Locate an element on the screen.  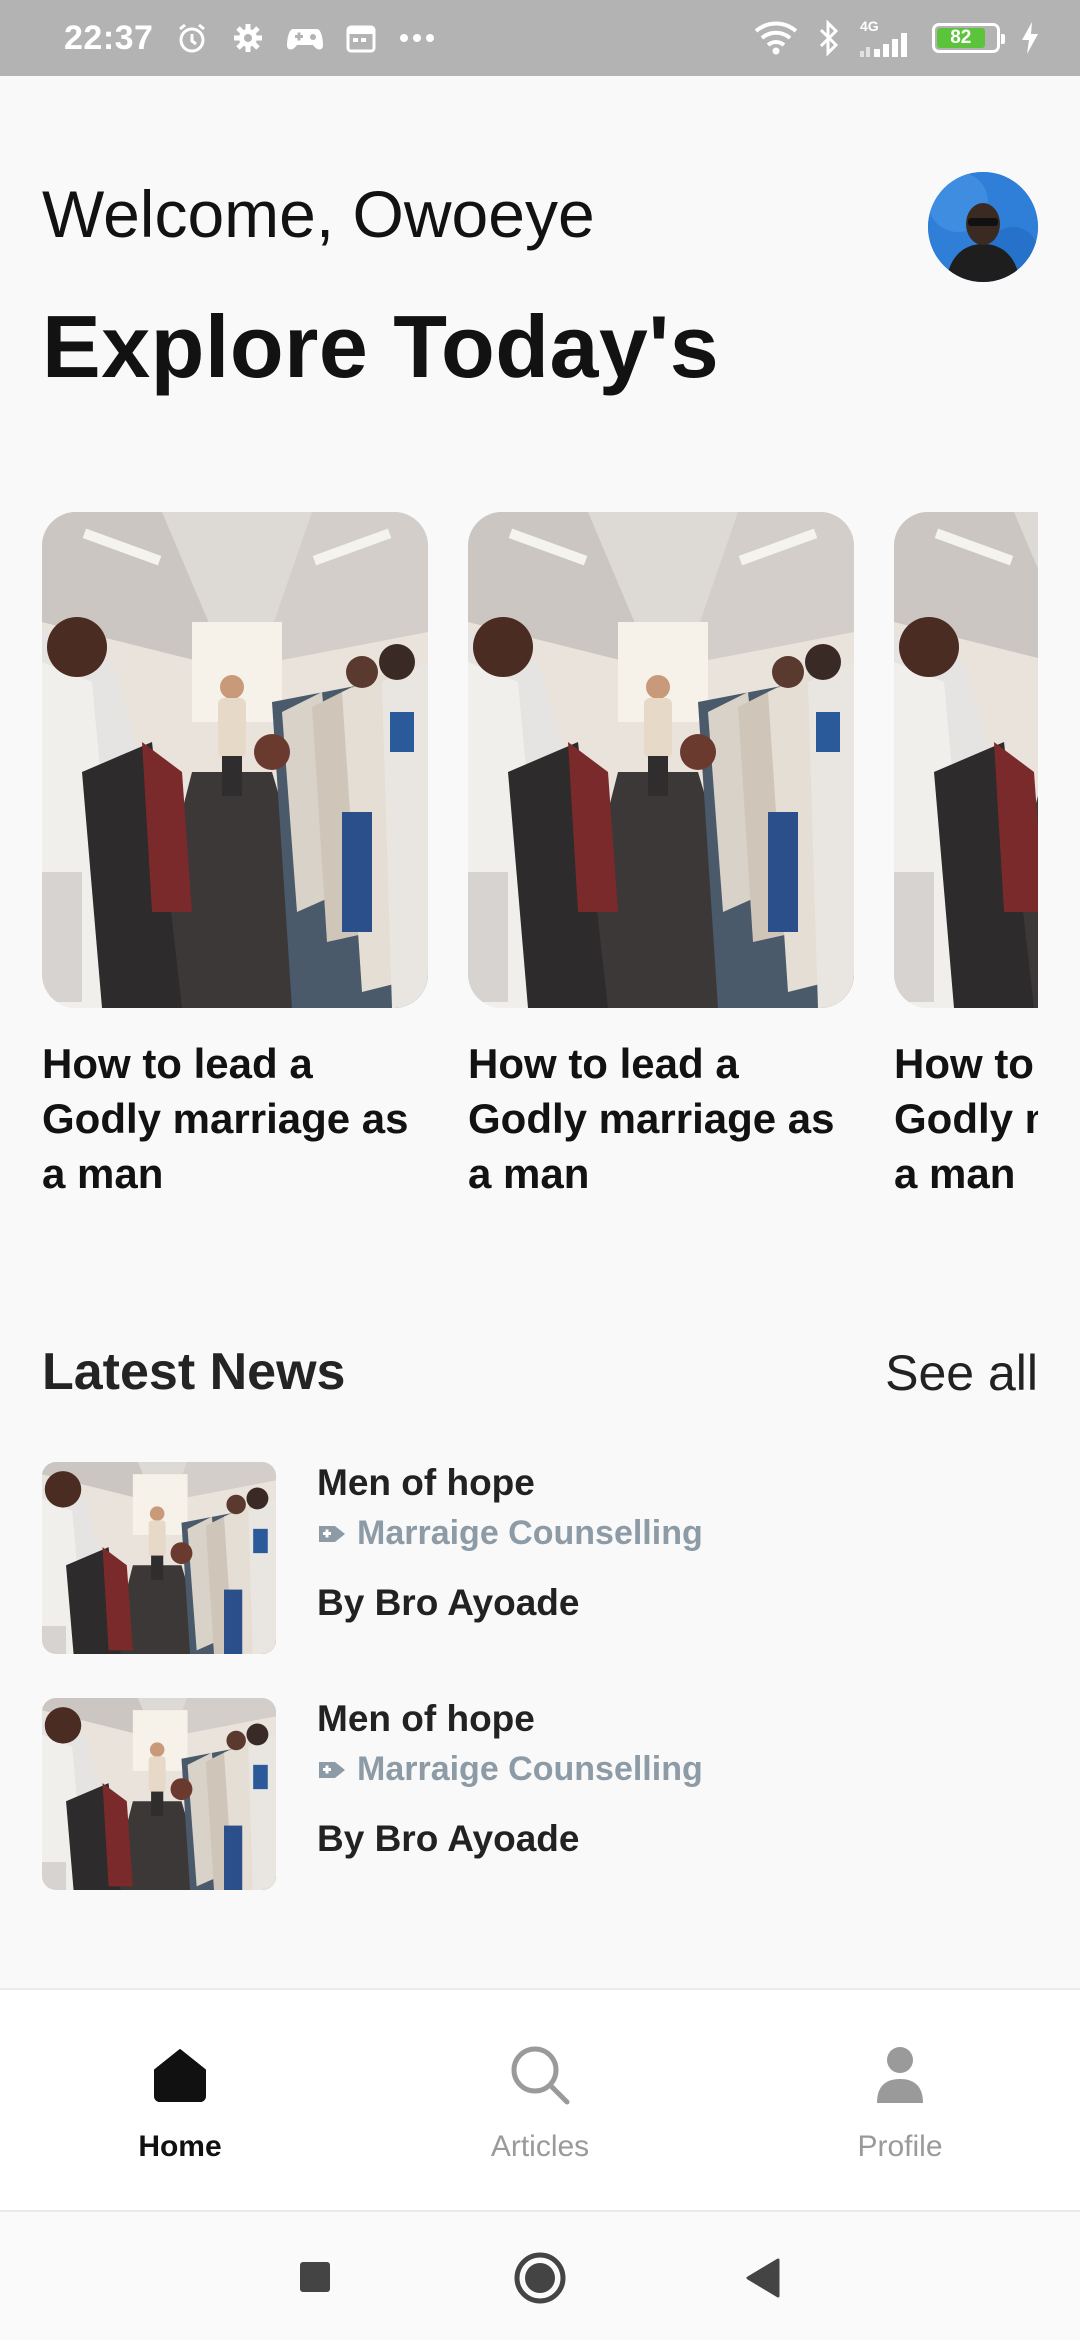
system-navigation-bar is located at coordinates (540, 2275).